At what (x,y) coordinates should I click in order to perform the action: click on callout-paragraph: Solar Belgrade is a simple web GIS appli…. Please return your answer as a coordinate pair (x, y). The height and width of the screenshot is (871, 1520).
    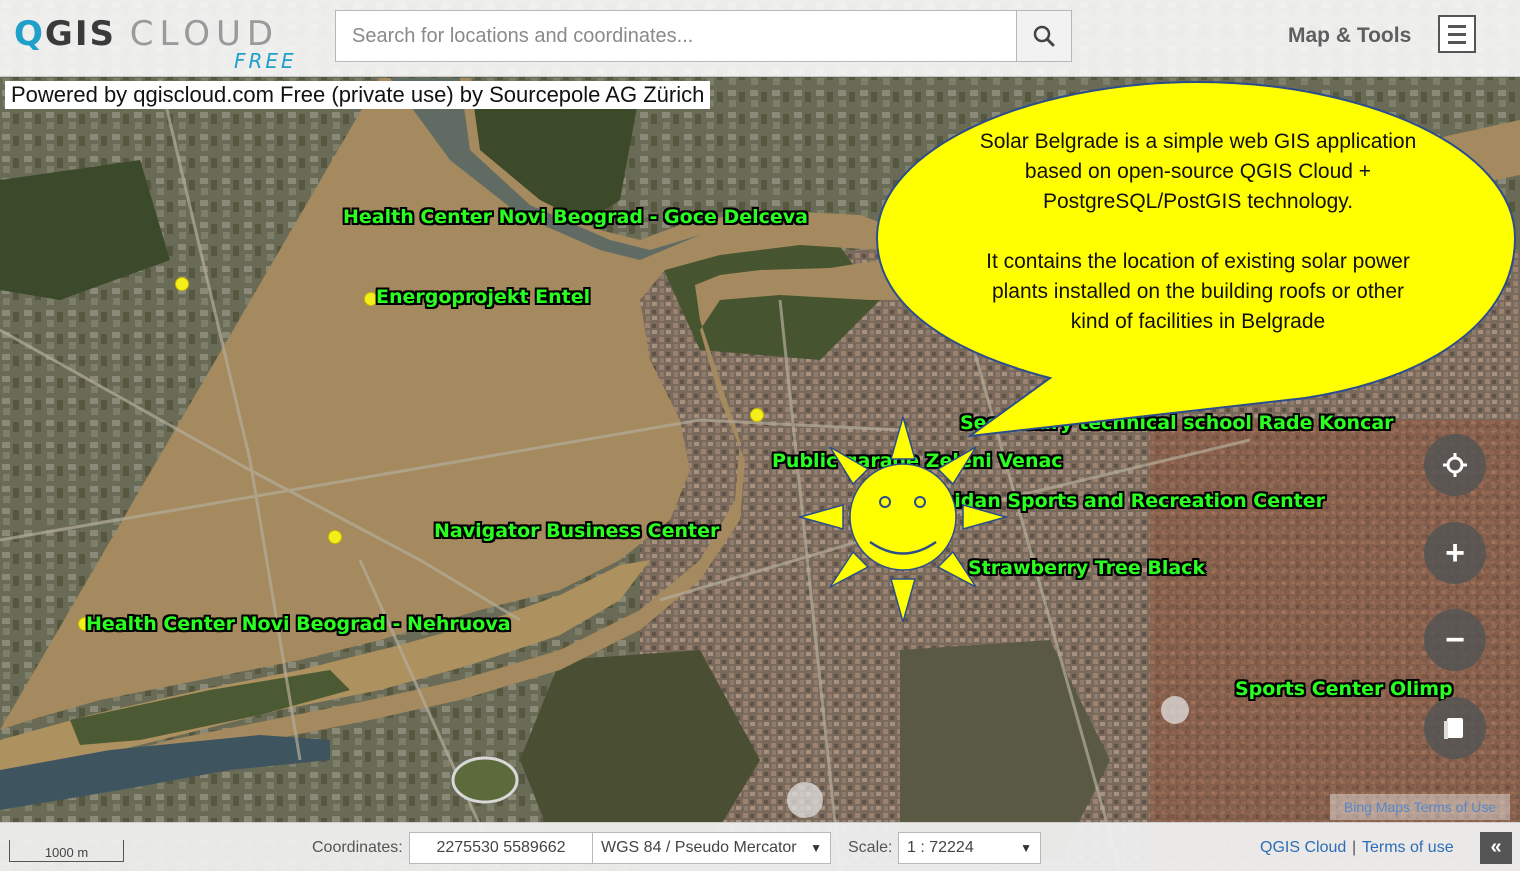
    Looking at the image, I should click on (1198, 171).